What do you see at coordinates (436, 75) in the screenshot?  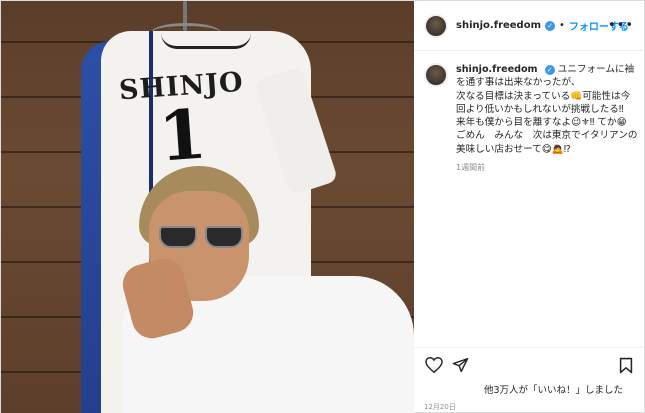 I see `caption-avatar` at bounding box center [436, 75].